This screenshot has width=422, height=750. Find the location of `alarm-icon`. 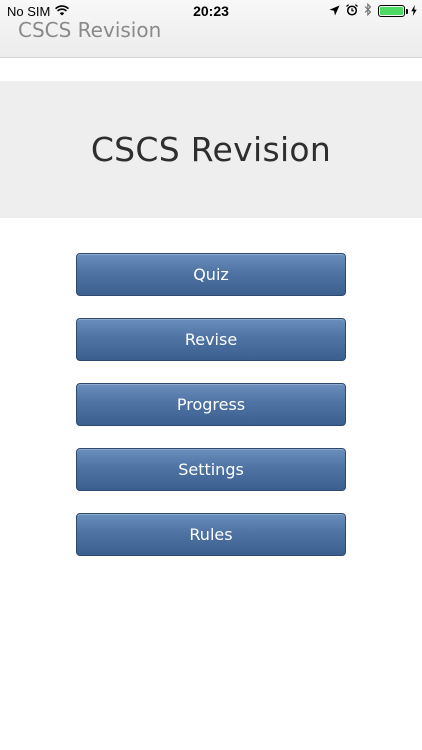

alarm-icon is located at coordinates (352, 11).